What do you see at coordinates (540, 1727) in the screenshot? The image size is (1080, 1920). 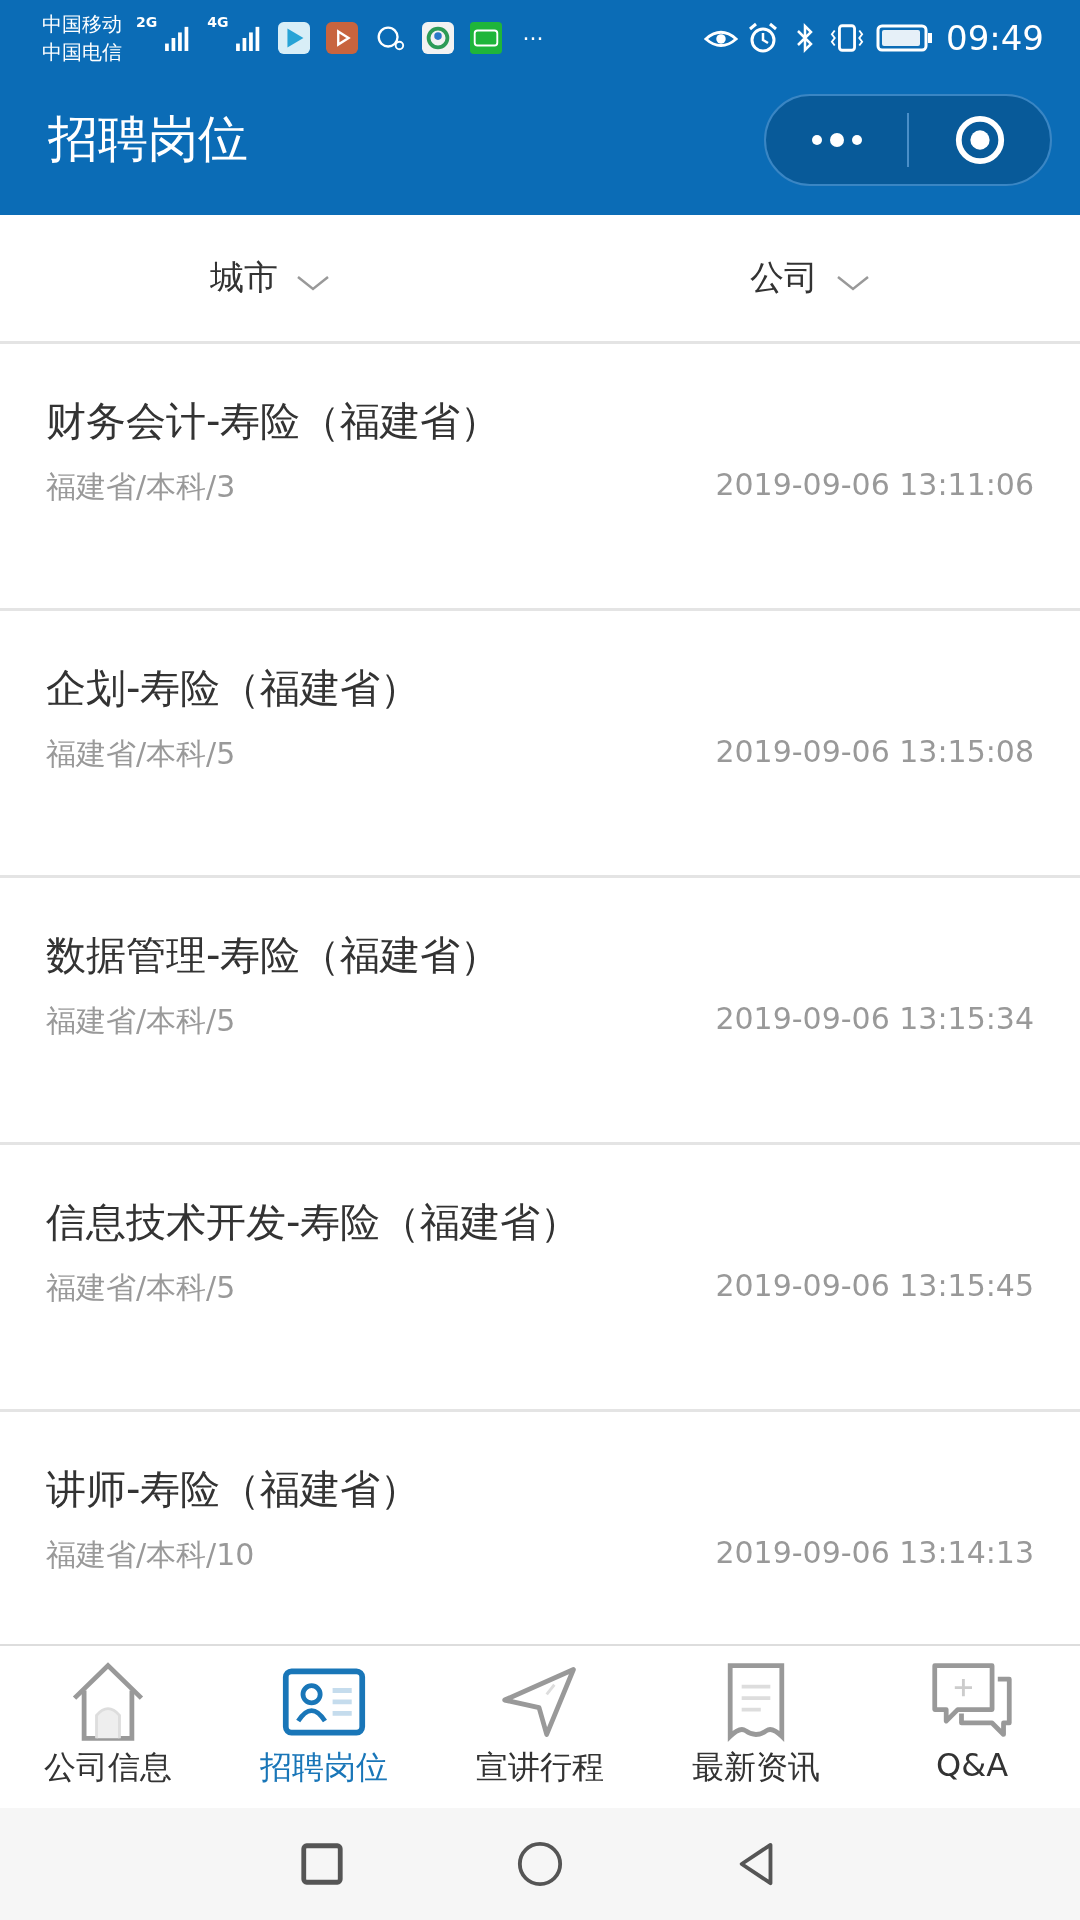 I see `tab-item: 宣讲行程` at bounding box center [540, 1727].